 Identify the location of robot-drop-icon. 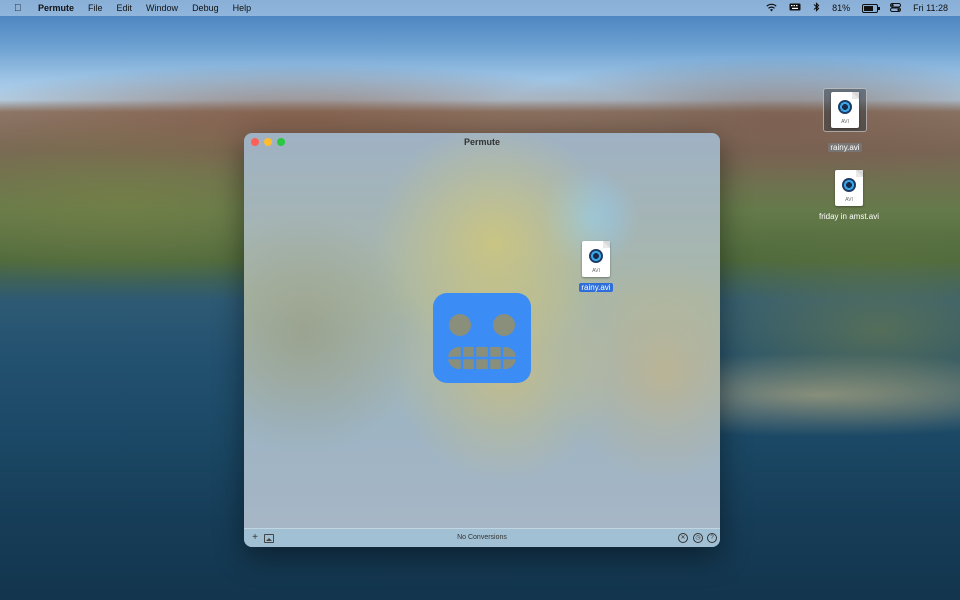
(482, 341).